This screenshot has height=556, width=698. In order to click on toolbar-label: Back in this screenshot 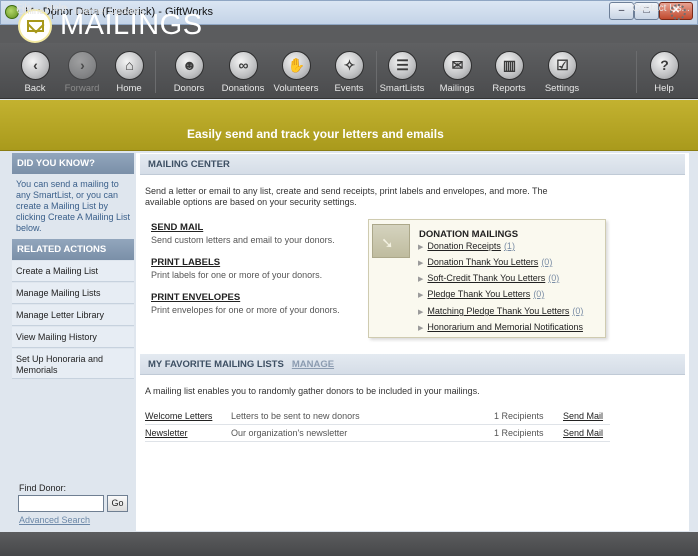, I will do `click(35, 88)`.